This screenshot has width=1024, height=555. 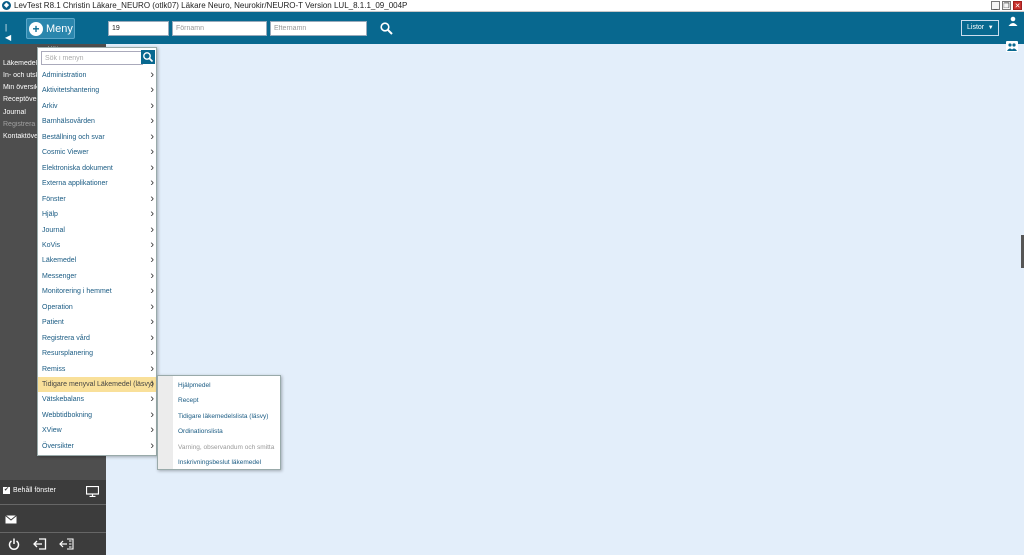 What do you see at coordinates (226, 447) in the screenshot?
I see `submenu-item: Varning, observandum och smitta` at bounding box center [226, 447].